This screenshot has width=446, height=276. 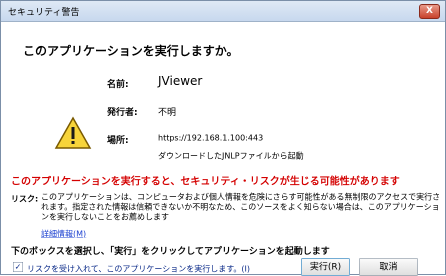 What do you see at coordinates (211, 138) in the screenshot?
I see `location-value: https://192.168.1.100:443` at bounding box center [211, 138].